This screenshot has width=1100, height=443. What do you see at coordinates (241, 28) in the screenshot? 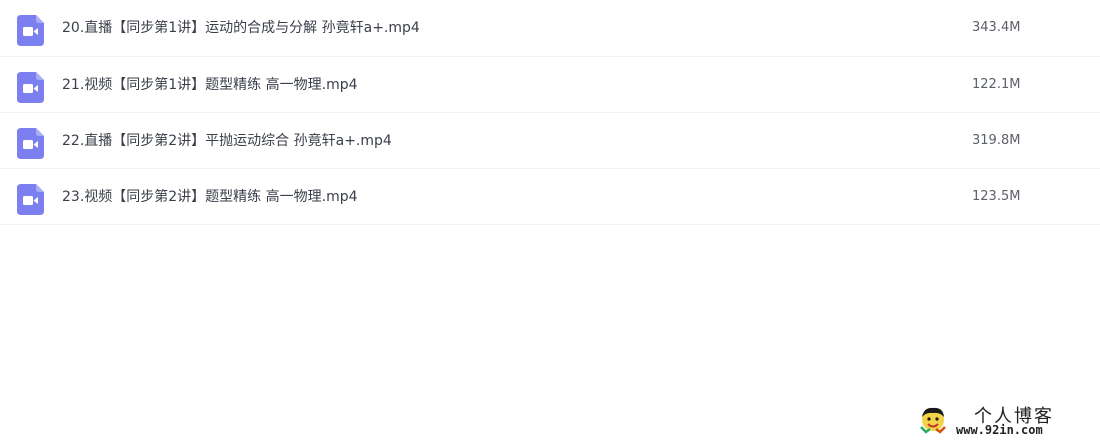
I see `file-name: 20.直播【同步第1讲】运动的合成与分解 孙竟轩a+.mp4` at bounding box center [241, 28].